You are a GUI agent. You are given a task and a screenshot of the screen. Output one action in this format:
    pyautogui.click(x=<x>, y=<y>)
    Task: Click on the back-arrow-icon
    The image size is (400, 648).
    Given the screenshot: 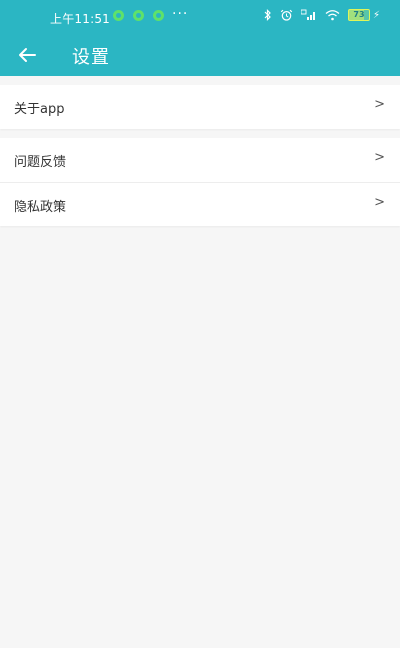 What is the action you would take?
    pyautogui.click(x=27, y=55)
    